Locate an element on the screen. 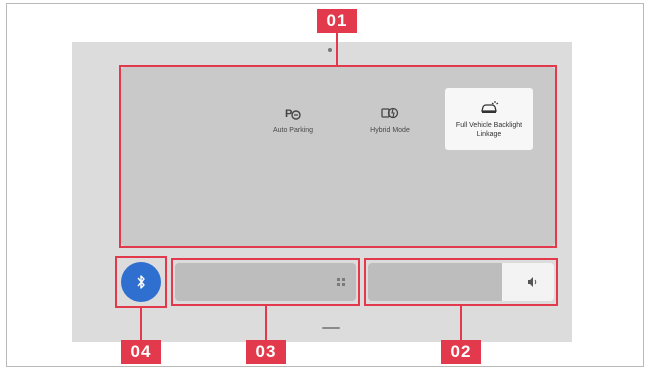 This screenshot has width=652, height=372. tile-full-vehicle-backlight: Full Vehicle Backlight Linkage is located at coordinates (489, 119).